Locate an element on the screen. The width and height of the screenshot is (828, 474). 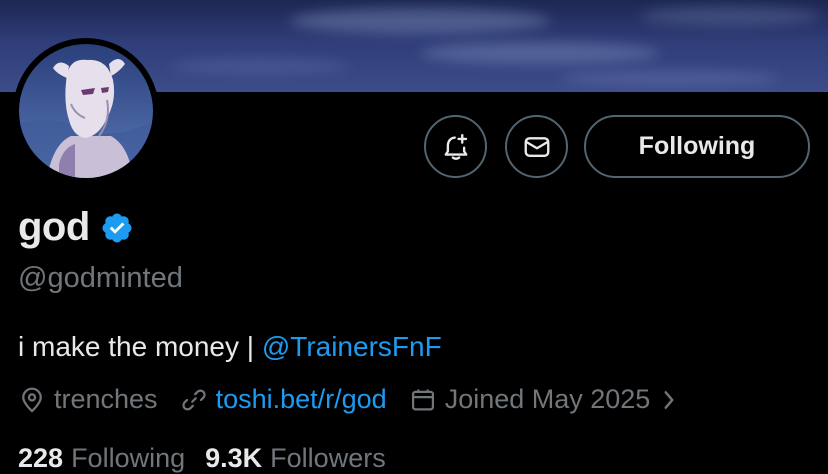
bio: i make the money | @TrainersFnF is located at coordinates (230, 347).